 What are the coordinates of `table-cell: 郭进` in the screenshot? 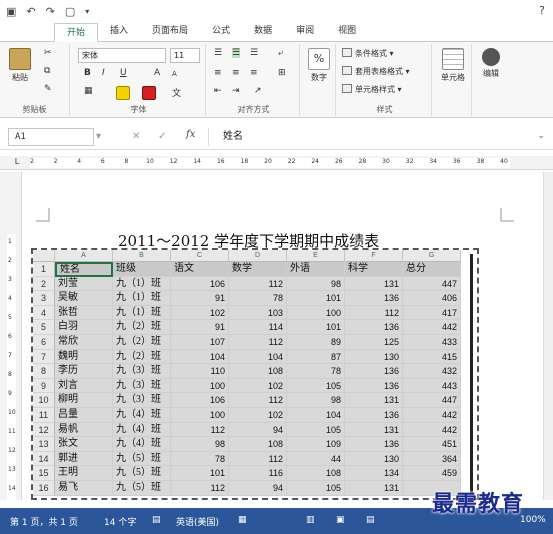 It's located at (84, 459).